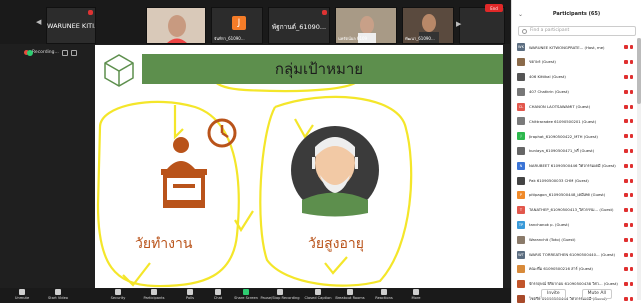  Describe the element at coordinates (547, 77) in the screenshot. I see `participant-name: 406 Kittikal (Guest)` at that location.